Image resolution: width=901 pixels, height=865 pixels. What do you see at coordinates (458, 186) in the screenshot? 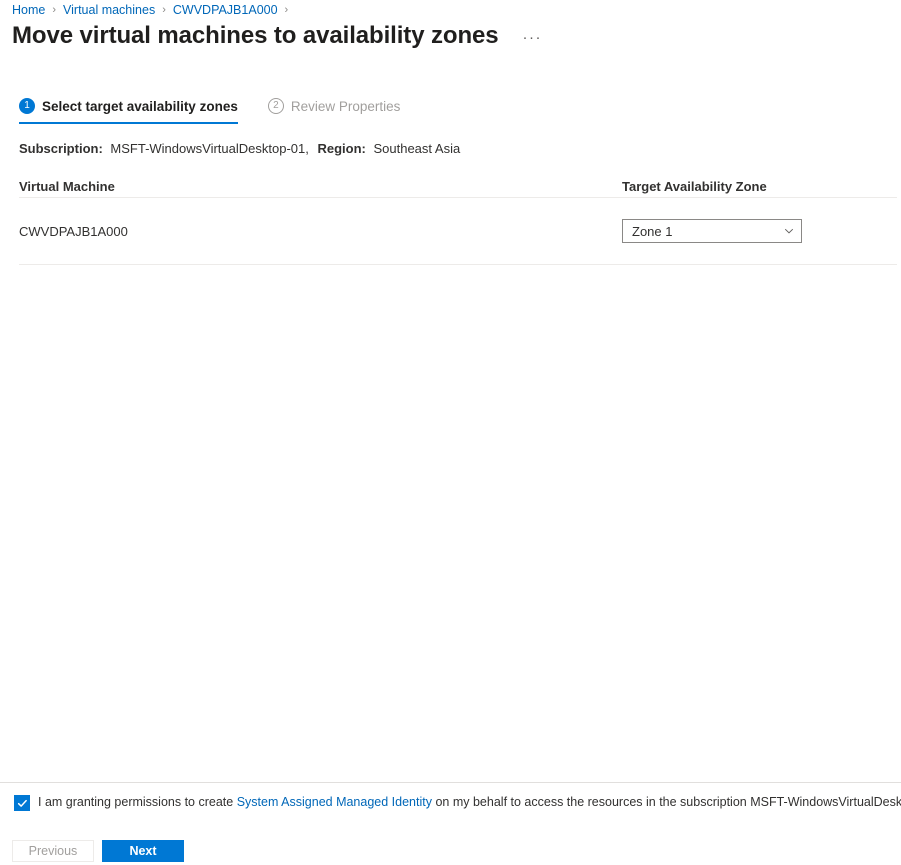
I see `table-header-row: Virtual Machine Target Availability Zone` at bounding box center [458, 186].